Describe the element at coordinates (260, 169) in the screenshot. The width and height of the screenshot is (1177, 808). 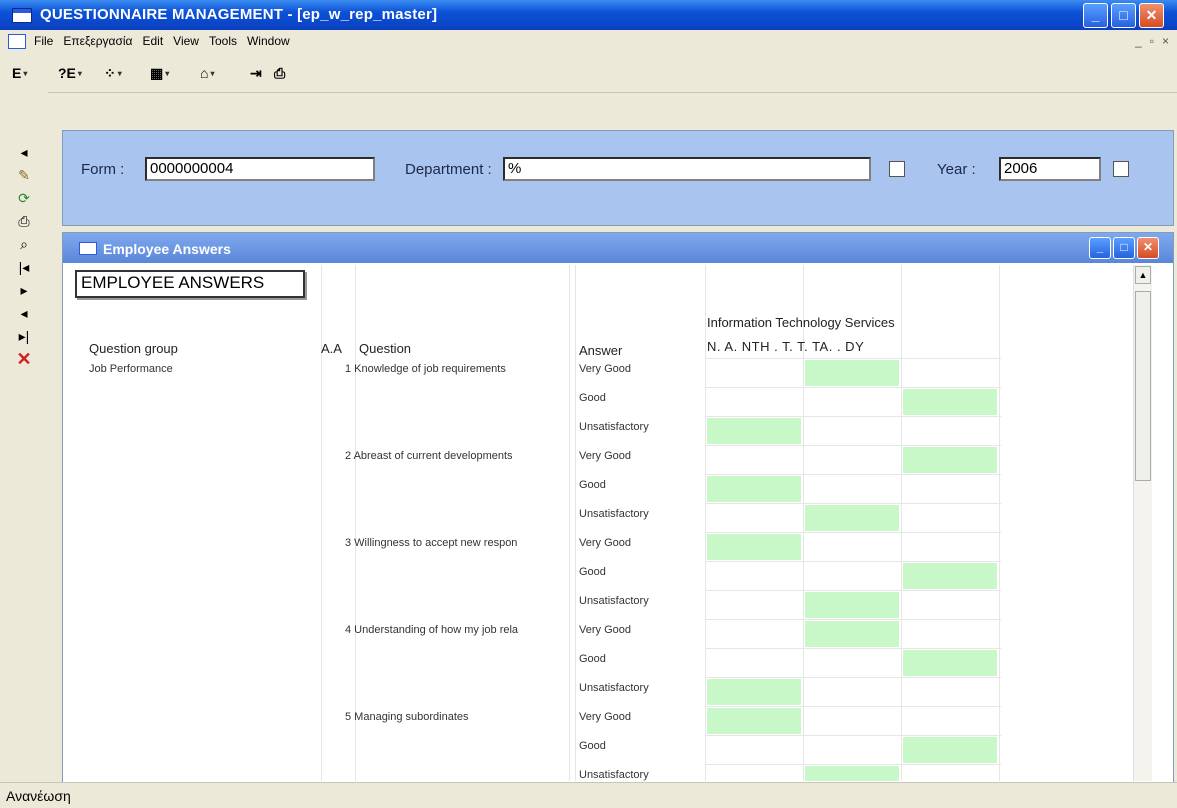
I see `form-field: 0000000004` at that location.